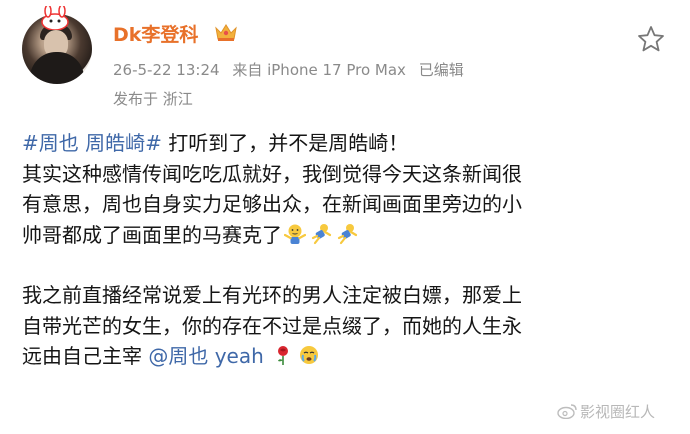 The height and width of the screenshot is (434, 690). What do you see at coordinates (152, 234) in the screenshot?
I see `content-text: 帅哥都成了画面里的马赛克了` at bounding box center [152, 234].